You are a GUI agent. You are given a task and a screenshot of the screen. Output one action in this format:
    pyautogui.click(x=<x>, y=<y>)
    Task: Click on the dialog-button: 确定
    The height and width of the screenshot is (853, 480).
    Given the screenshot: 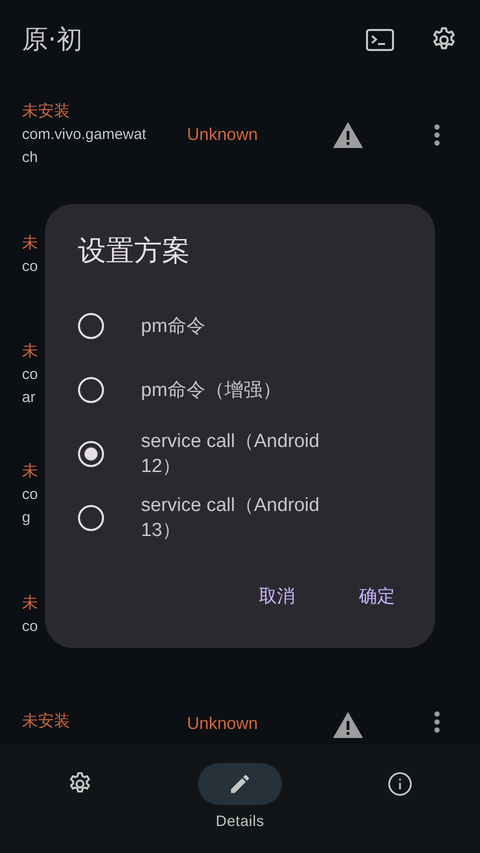 What is the action you would take?
    pyautogui.click(x=377, y=596)
    